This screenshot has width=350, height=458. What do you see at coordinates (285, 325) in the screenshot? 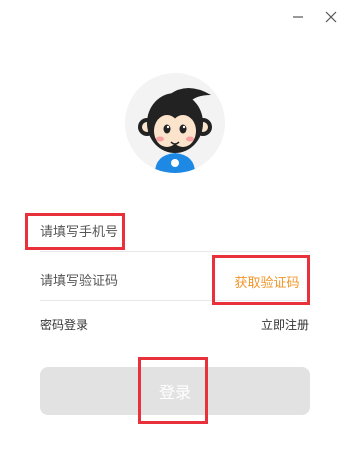
I see `register-link: 立即注册` at bounding box center [285, 325].